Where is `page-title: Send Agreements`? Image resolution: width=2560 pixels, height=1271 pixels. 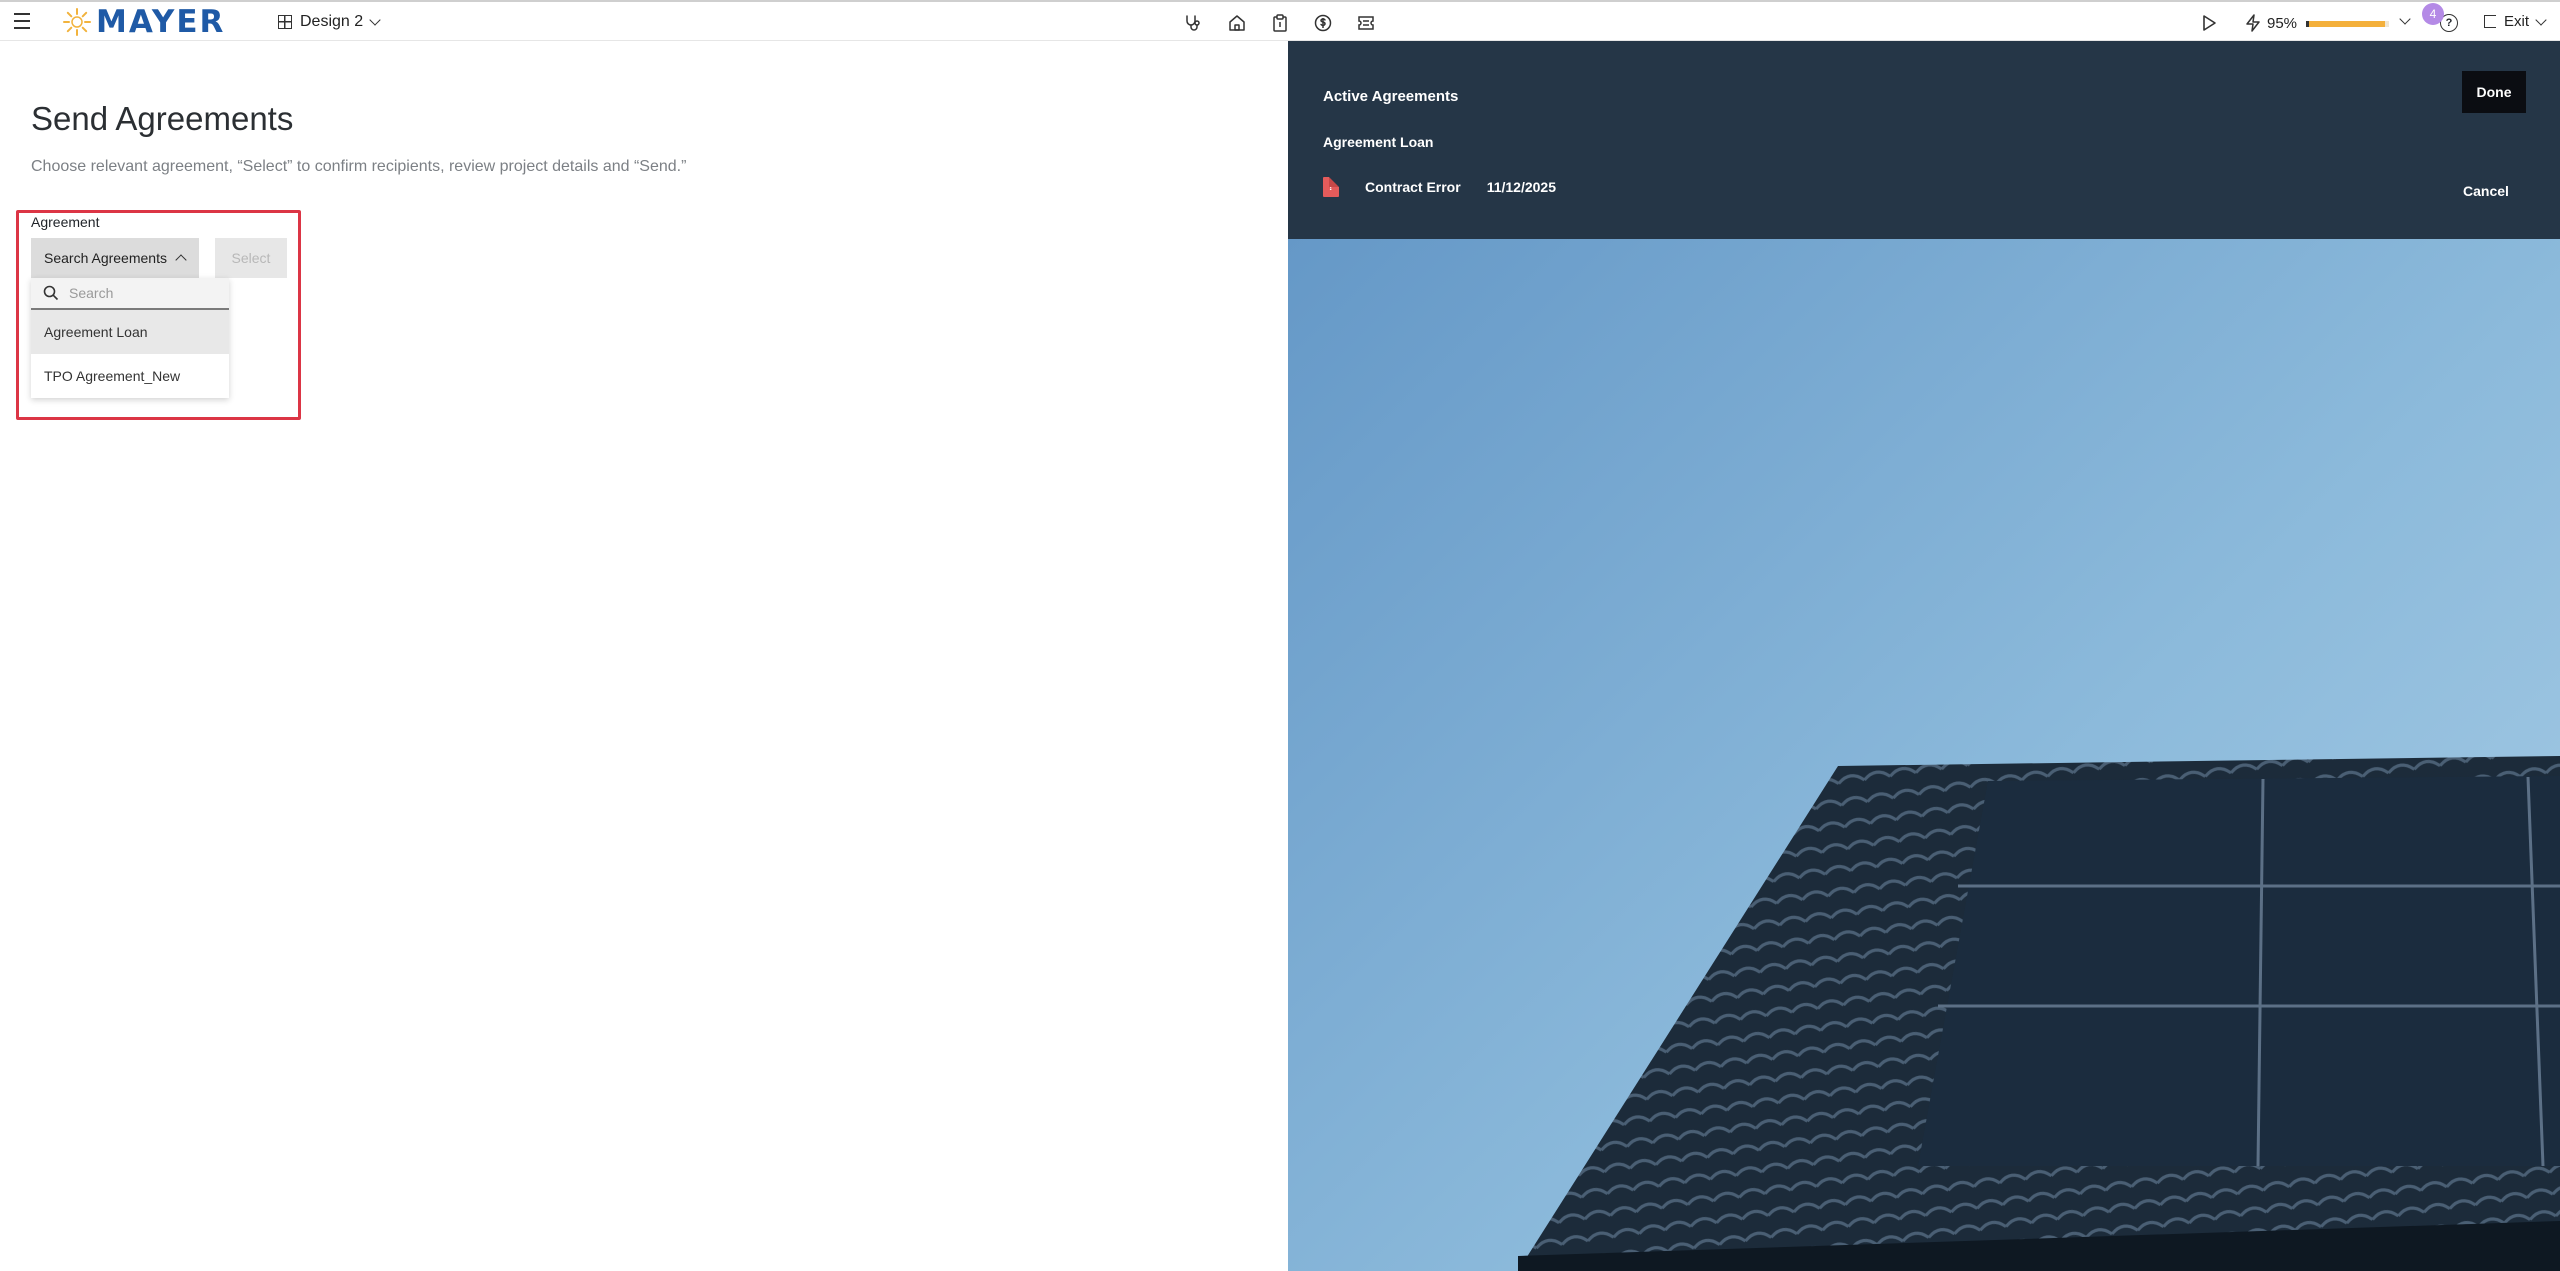 page-title: Send Agreements is located at coordinates (162, 118).